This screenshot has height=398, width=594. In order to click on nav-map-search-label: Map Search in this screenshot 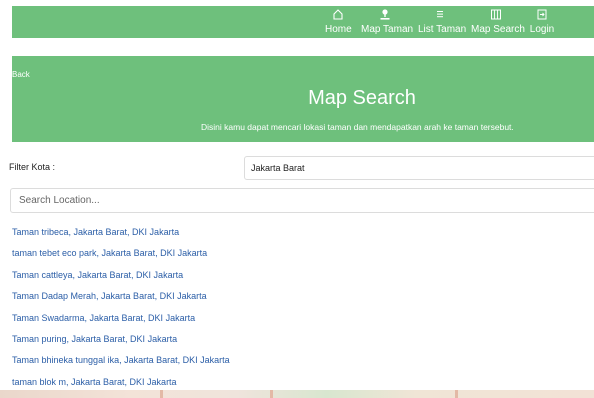, I will do `click(498, 29)`.